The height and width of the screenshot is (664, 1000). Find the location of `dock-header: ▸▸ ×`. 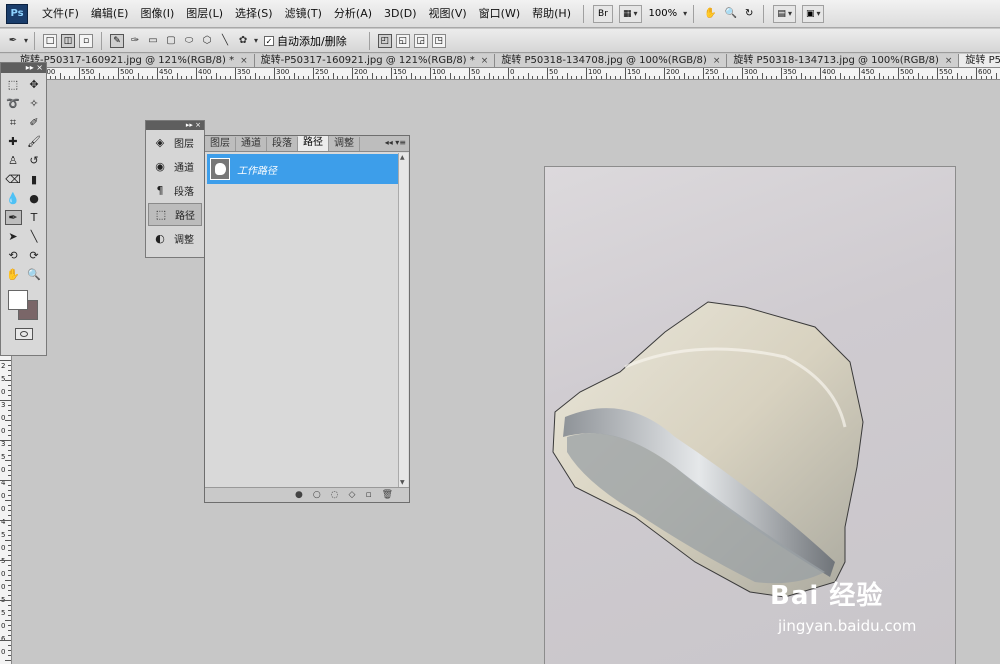

dock-header: ▸▸ × is located at coordinates (175, 125).